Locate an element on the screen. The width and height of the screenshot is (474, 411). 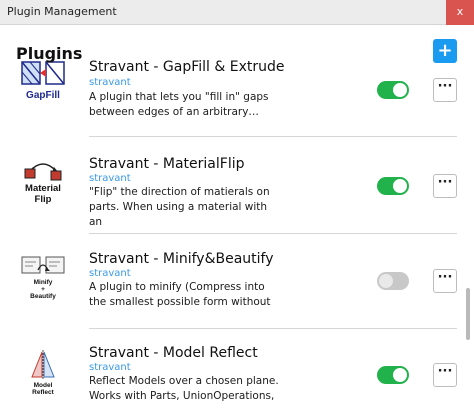
materialflip-thumbnail-label-2: Flip is located at coordinates (43, 199).